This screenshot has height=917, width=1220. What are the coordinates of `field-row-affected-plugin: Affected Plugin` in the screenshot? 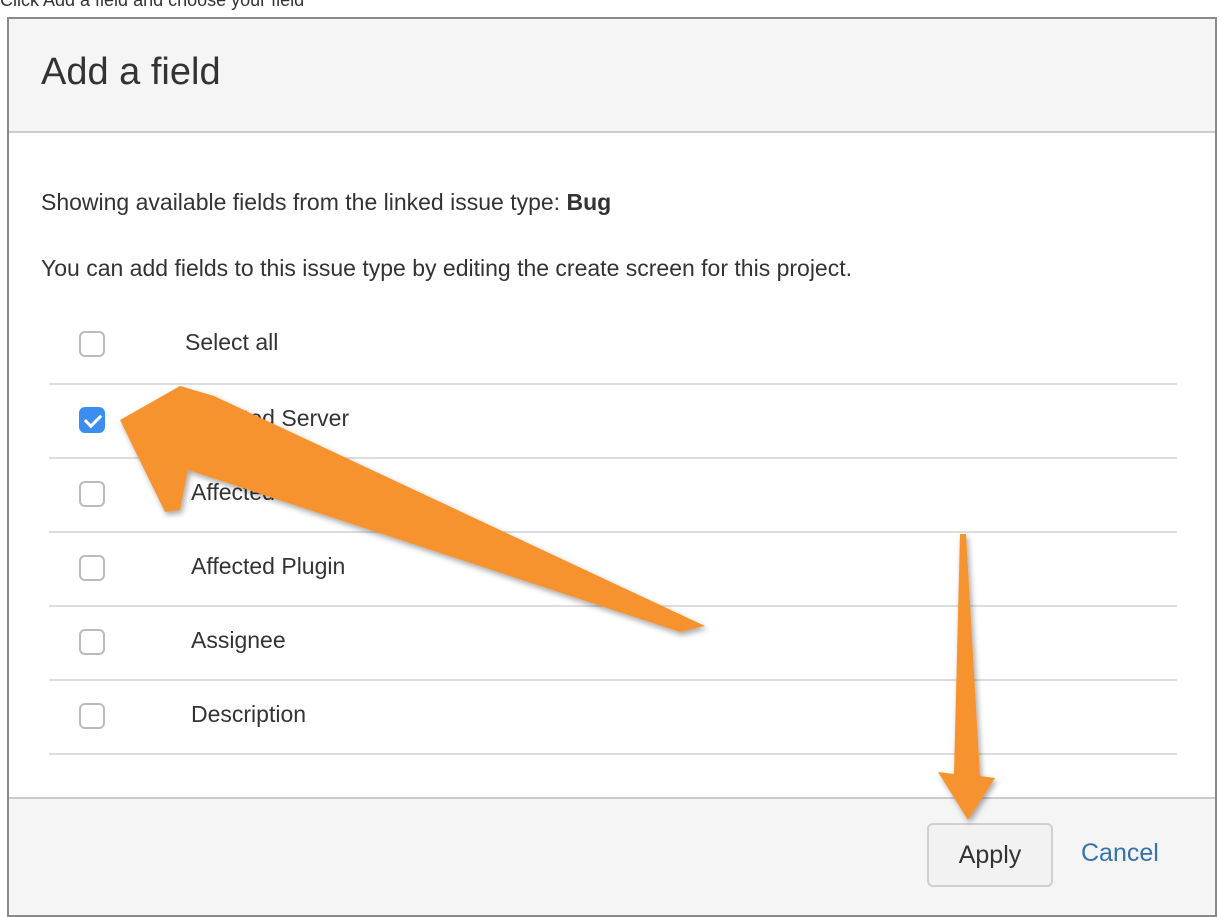 It's located at (613, 569).